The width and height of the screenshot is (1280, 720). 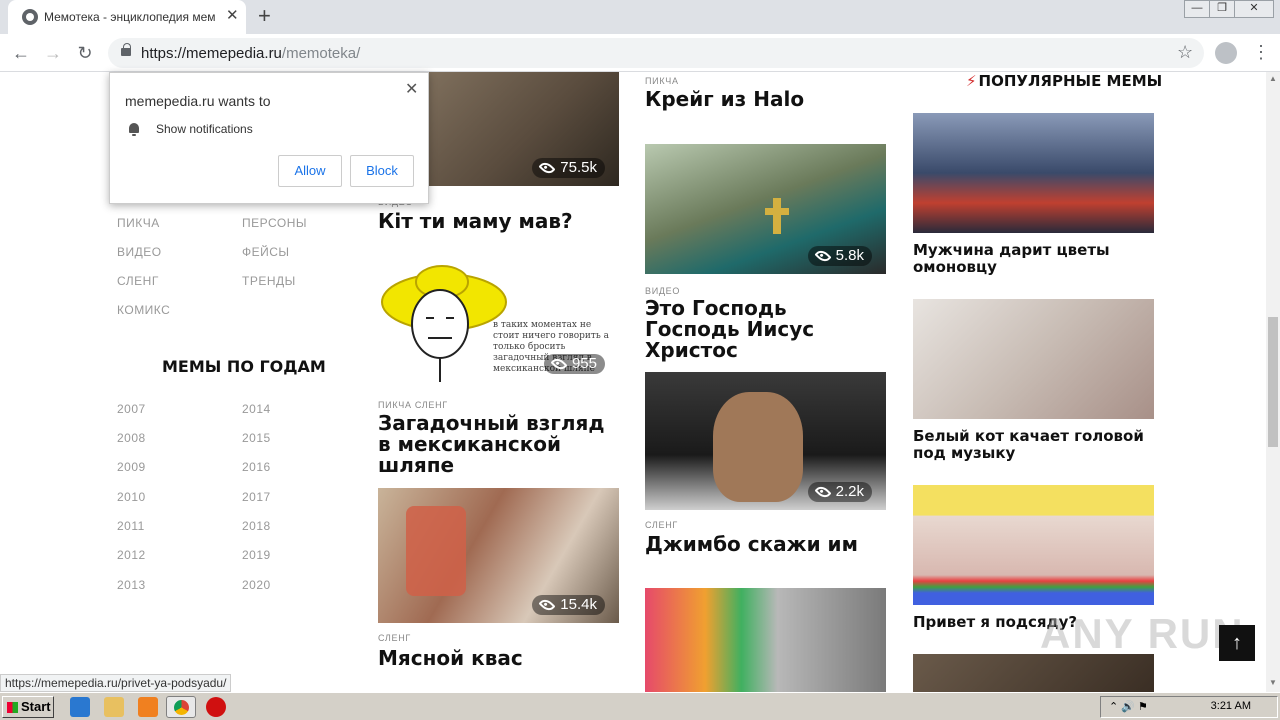 I want to click on url-text: https://memepedia.ru/memoteka/, so click(x=250, y=53).